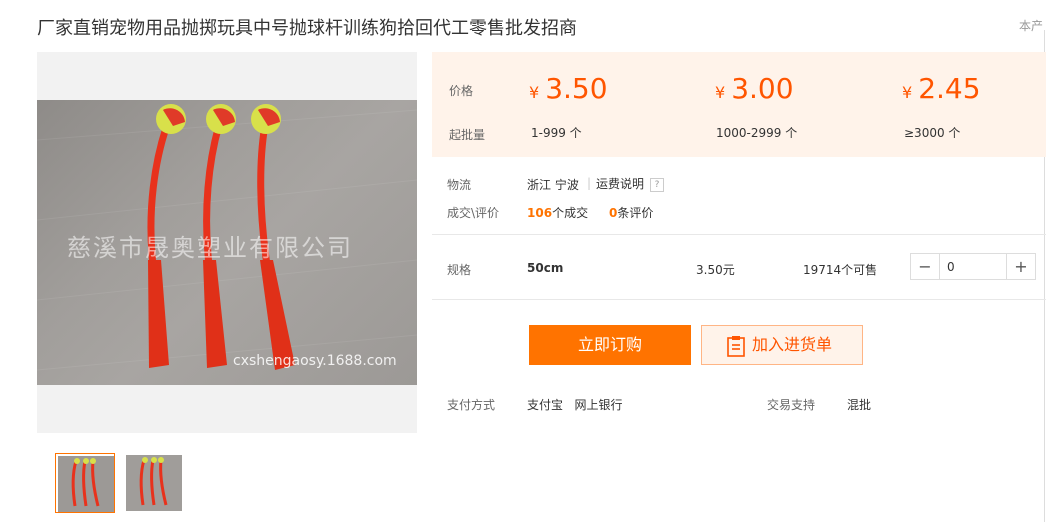  What do you see at coordinates (791, 405) in the screenshot?
I see `support-label: 交易支持` at bounding box center [791, 405].